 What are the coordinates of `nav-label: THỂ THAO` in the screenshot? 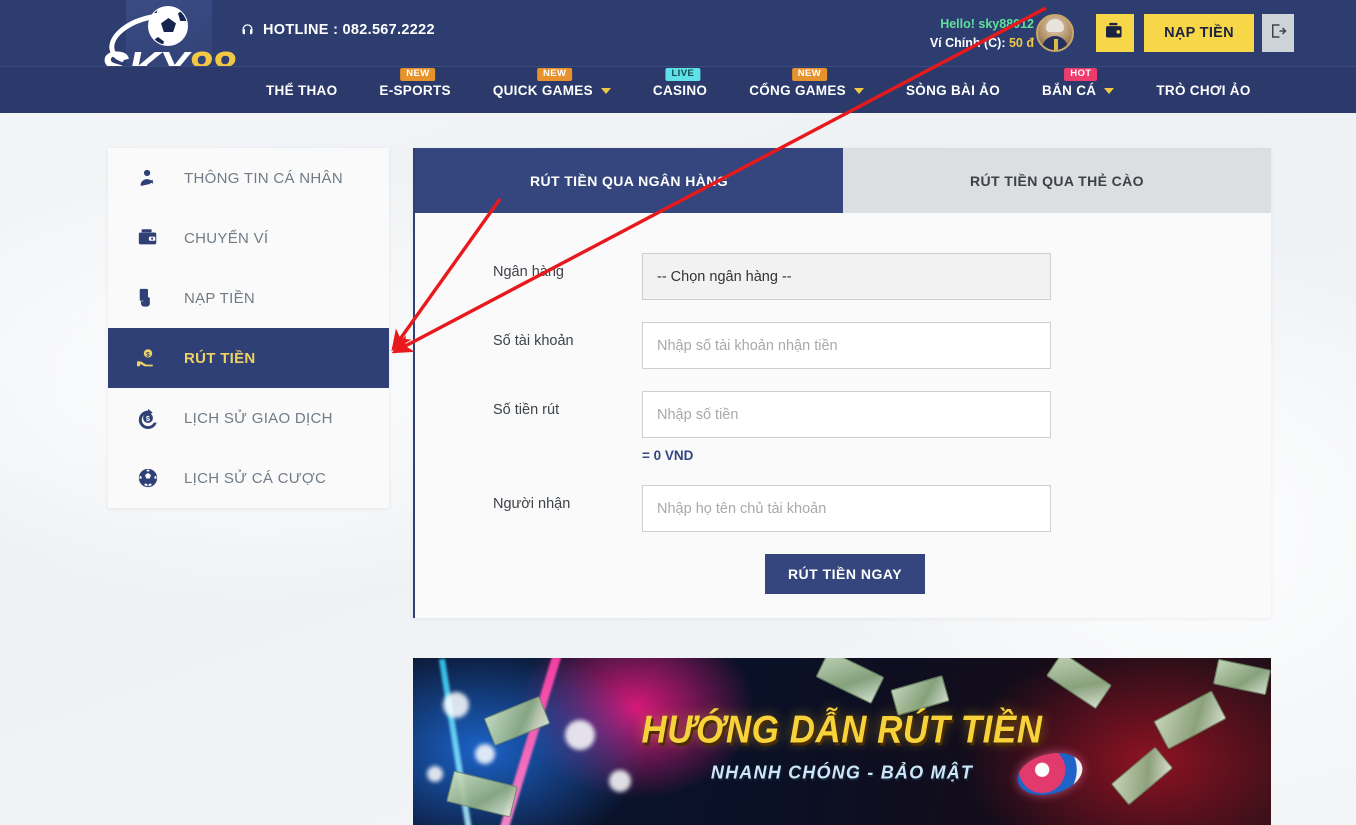 It's located at (302, 90).